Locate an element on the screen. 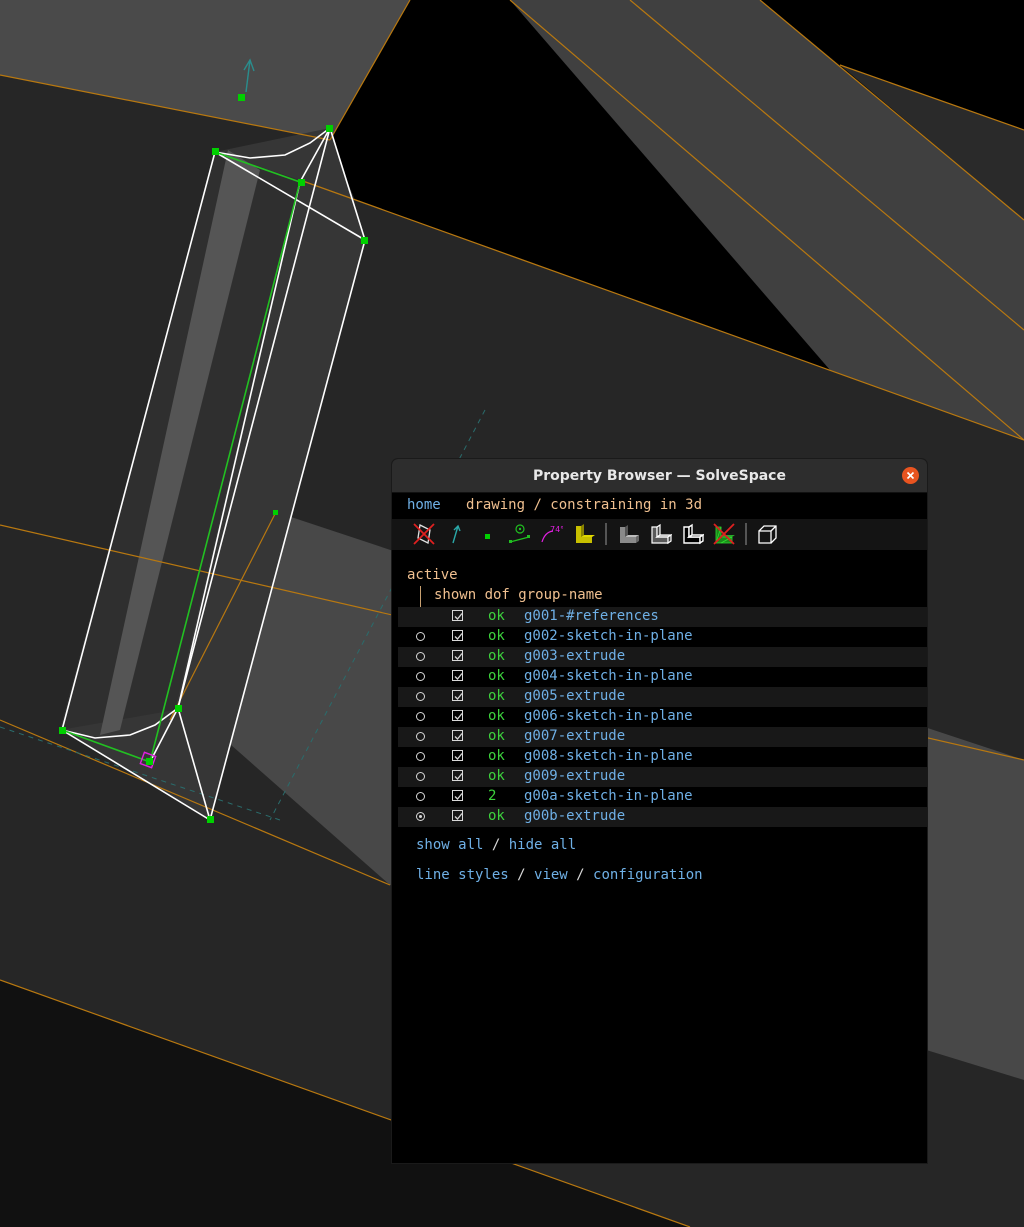 Image resolution: width=1024 pixels, height=1227 pixels. title-bar: Property Browser — SolveSpace is located at coordinates (659, 476).